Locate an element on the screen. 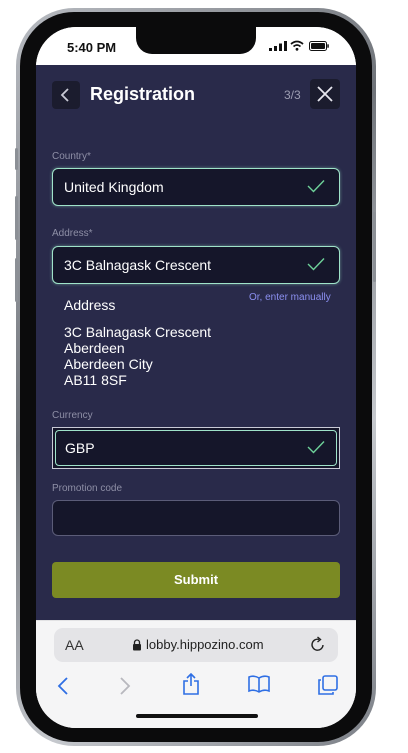 This screenshot has height=753, width=408. close-icon is located at coordinates (325, 94).